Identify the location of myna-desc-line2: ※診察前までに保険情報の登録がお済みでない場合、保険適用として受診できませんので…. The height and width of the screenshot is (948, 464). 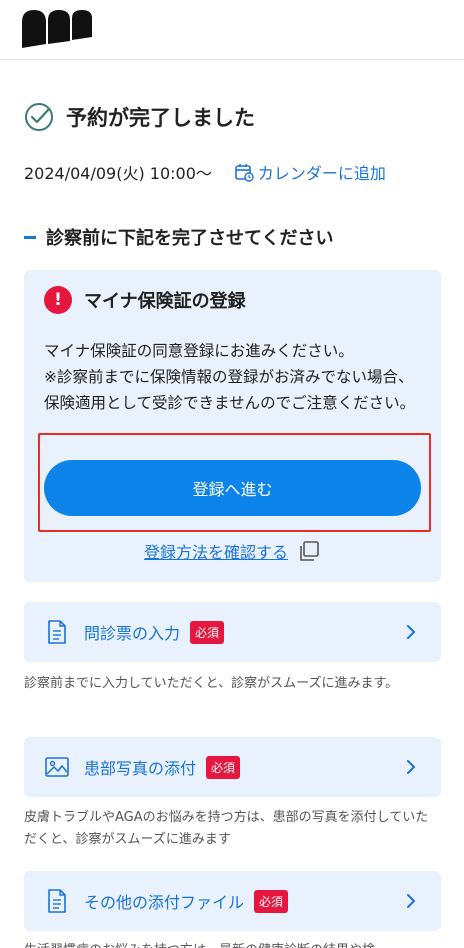
(230, 390).